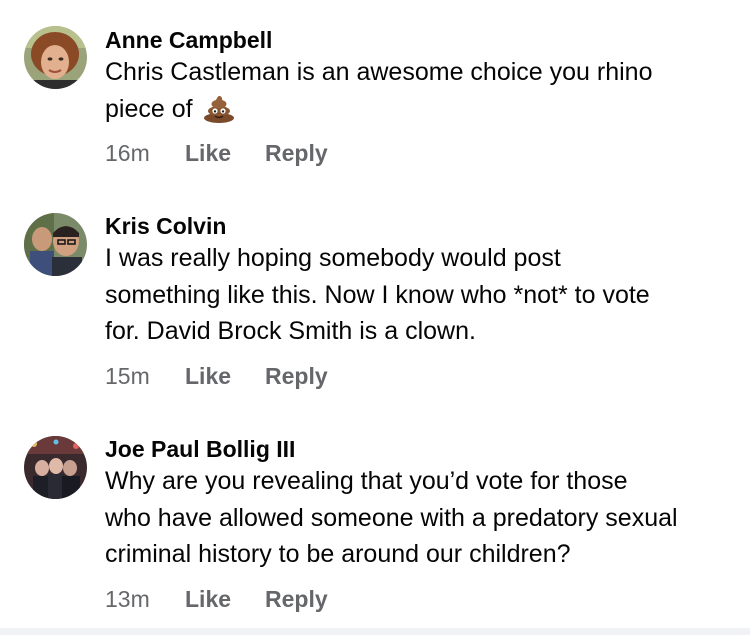 This screenshot has height=635, width=750. Describe the element at coordinates (149, 108) in the screenshot. I see `comment-text-fragment: piece of` at that location.